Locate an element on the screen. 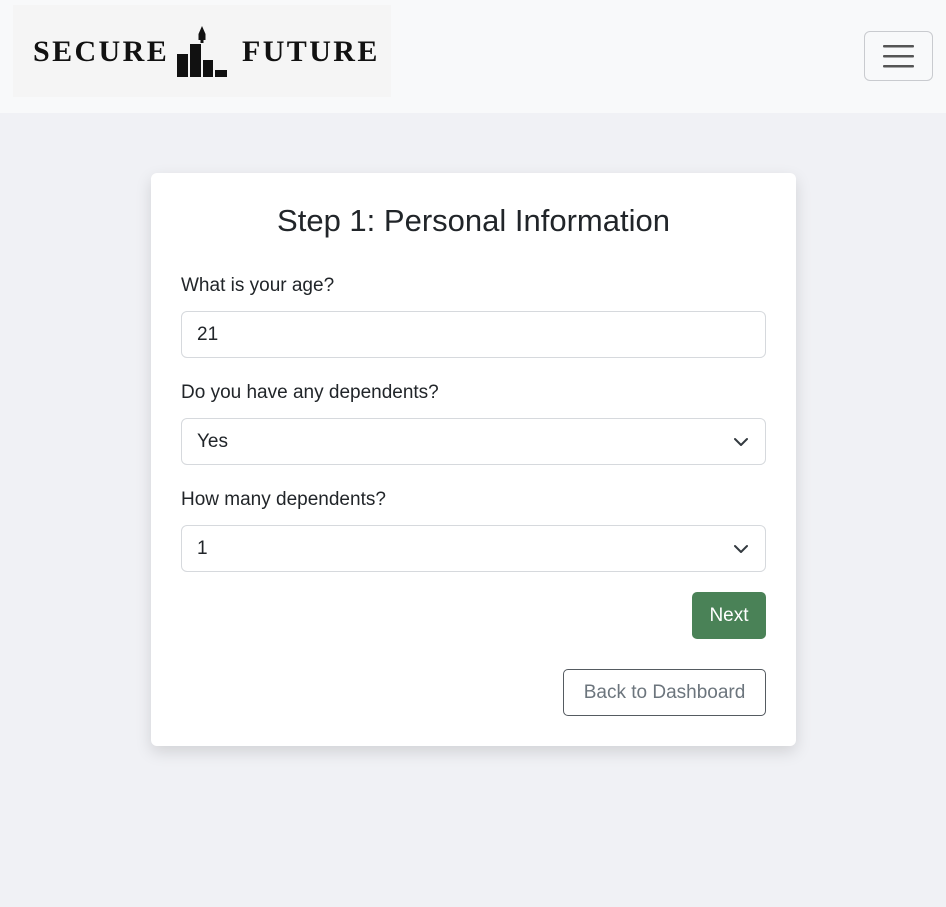  dependents-select: Yes is located at coordinates (473, 441).